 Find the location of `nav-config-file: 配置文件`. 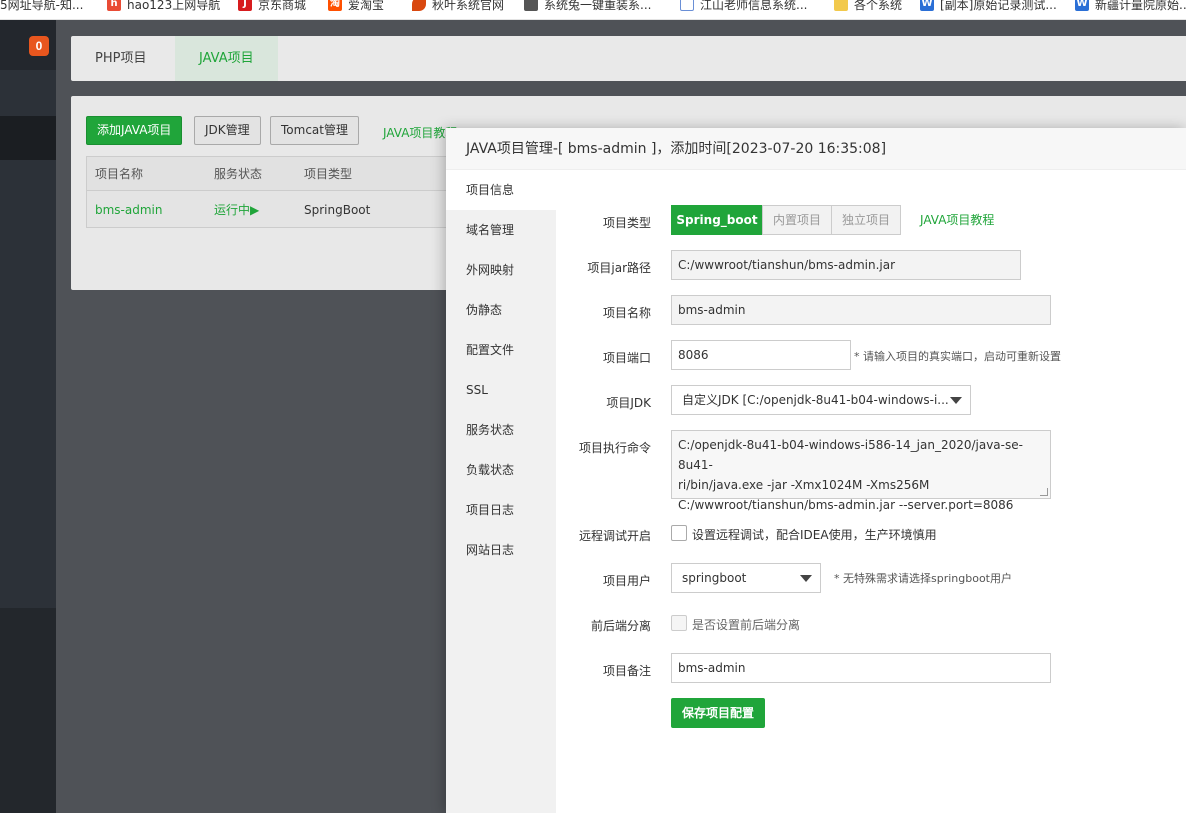

nav-config-file: 配置文件 is located at coordinates (501, 350).